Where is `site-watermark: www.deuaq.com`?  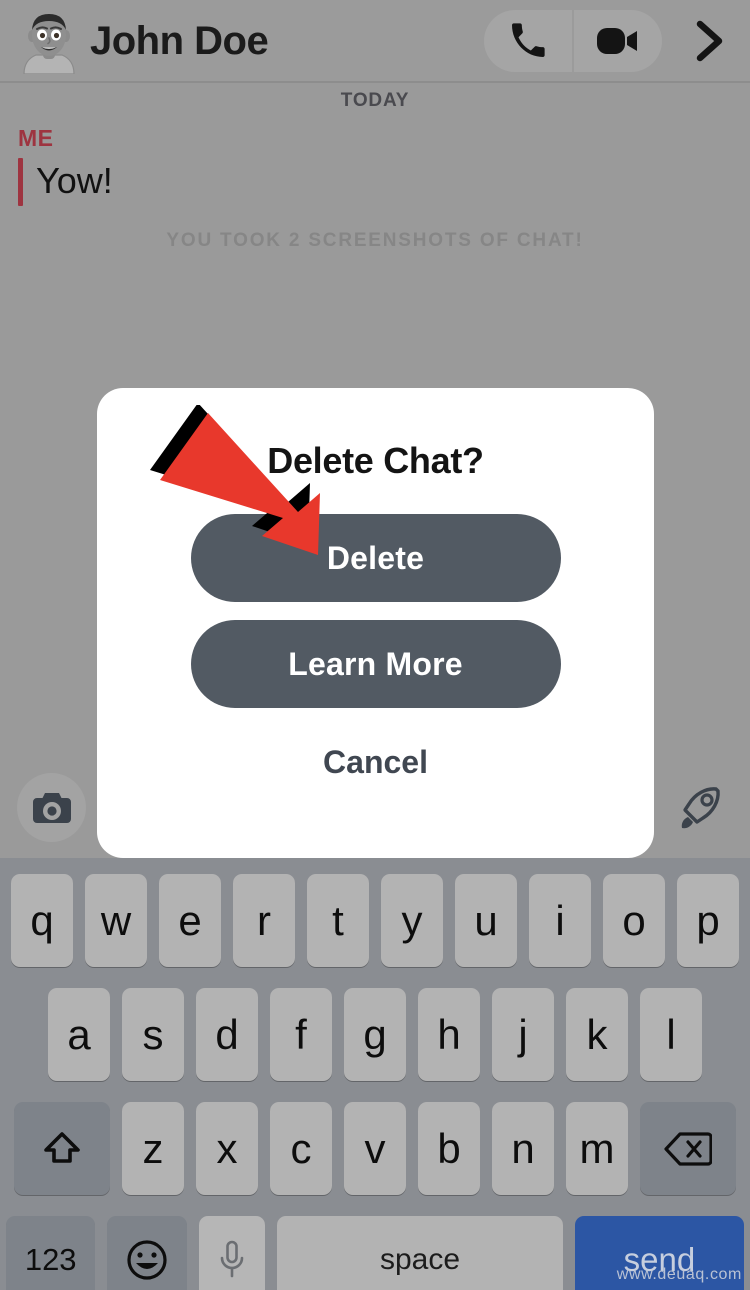 site-watermark: www.deuaq.com is located at coordinates (679, 1274).